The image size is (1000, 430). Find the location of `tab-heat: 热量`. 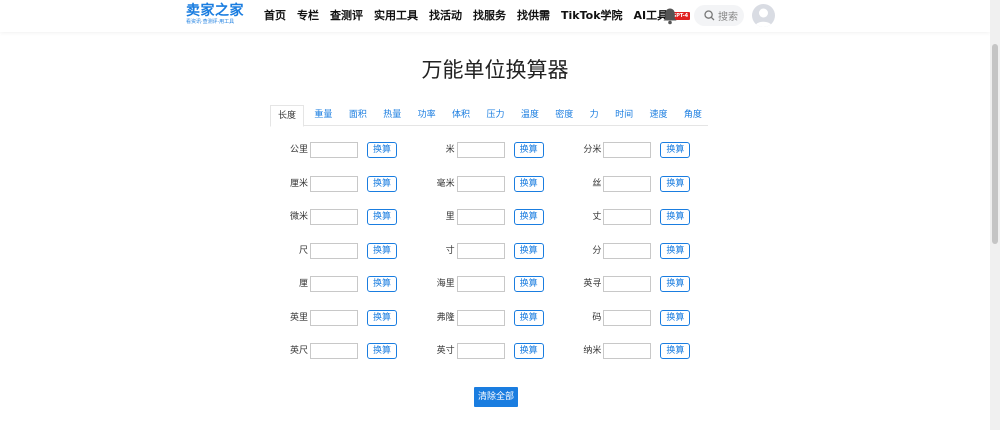

tab-heat: 热量 is located at coordinates (392, 115).